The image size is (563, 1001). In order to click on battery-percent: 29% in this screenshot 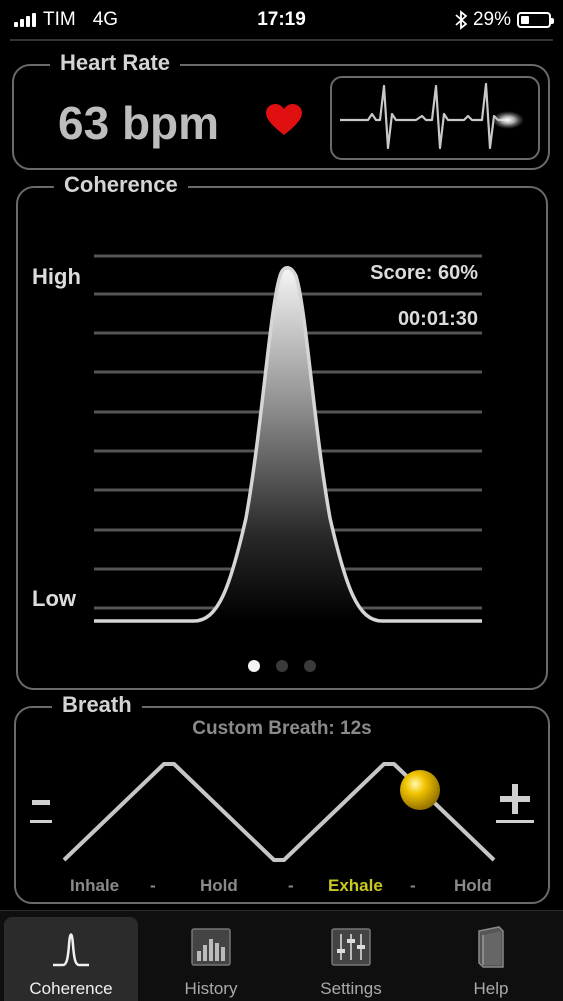, I will do `click(491, 19)`.